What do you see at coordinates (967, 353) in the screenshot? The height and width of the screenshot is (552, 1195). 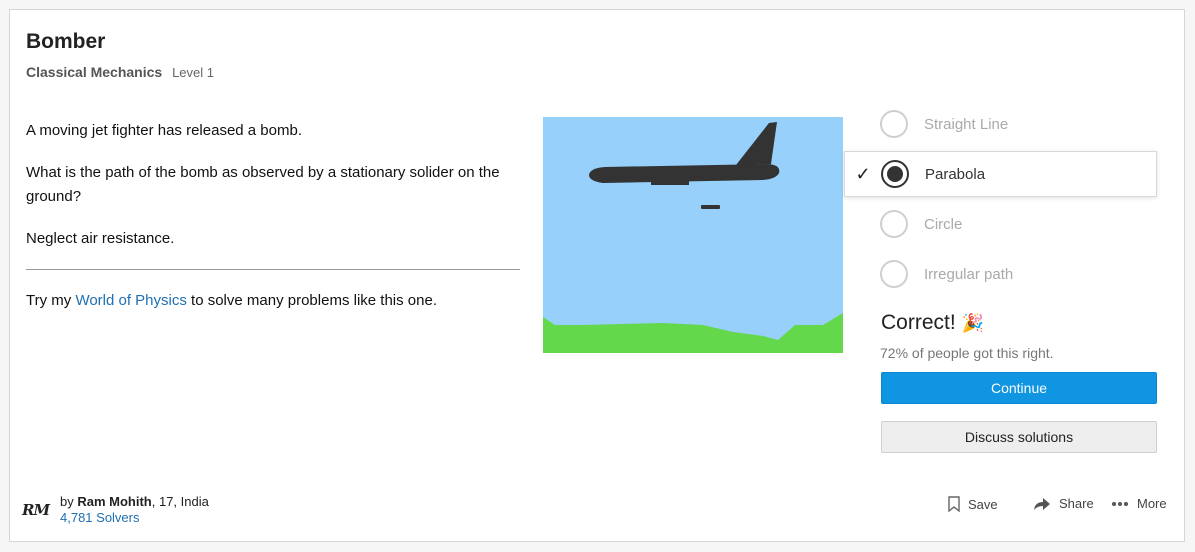 I see `result-stat: 72% of people got this right.` at bounding box center [967, 353].